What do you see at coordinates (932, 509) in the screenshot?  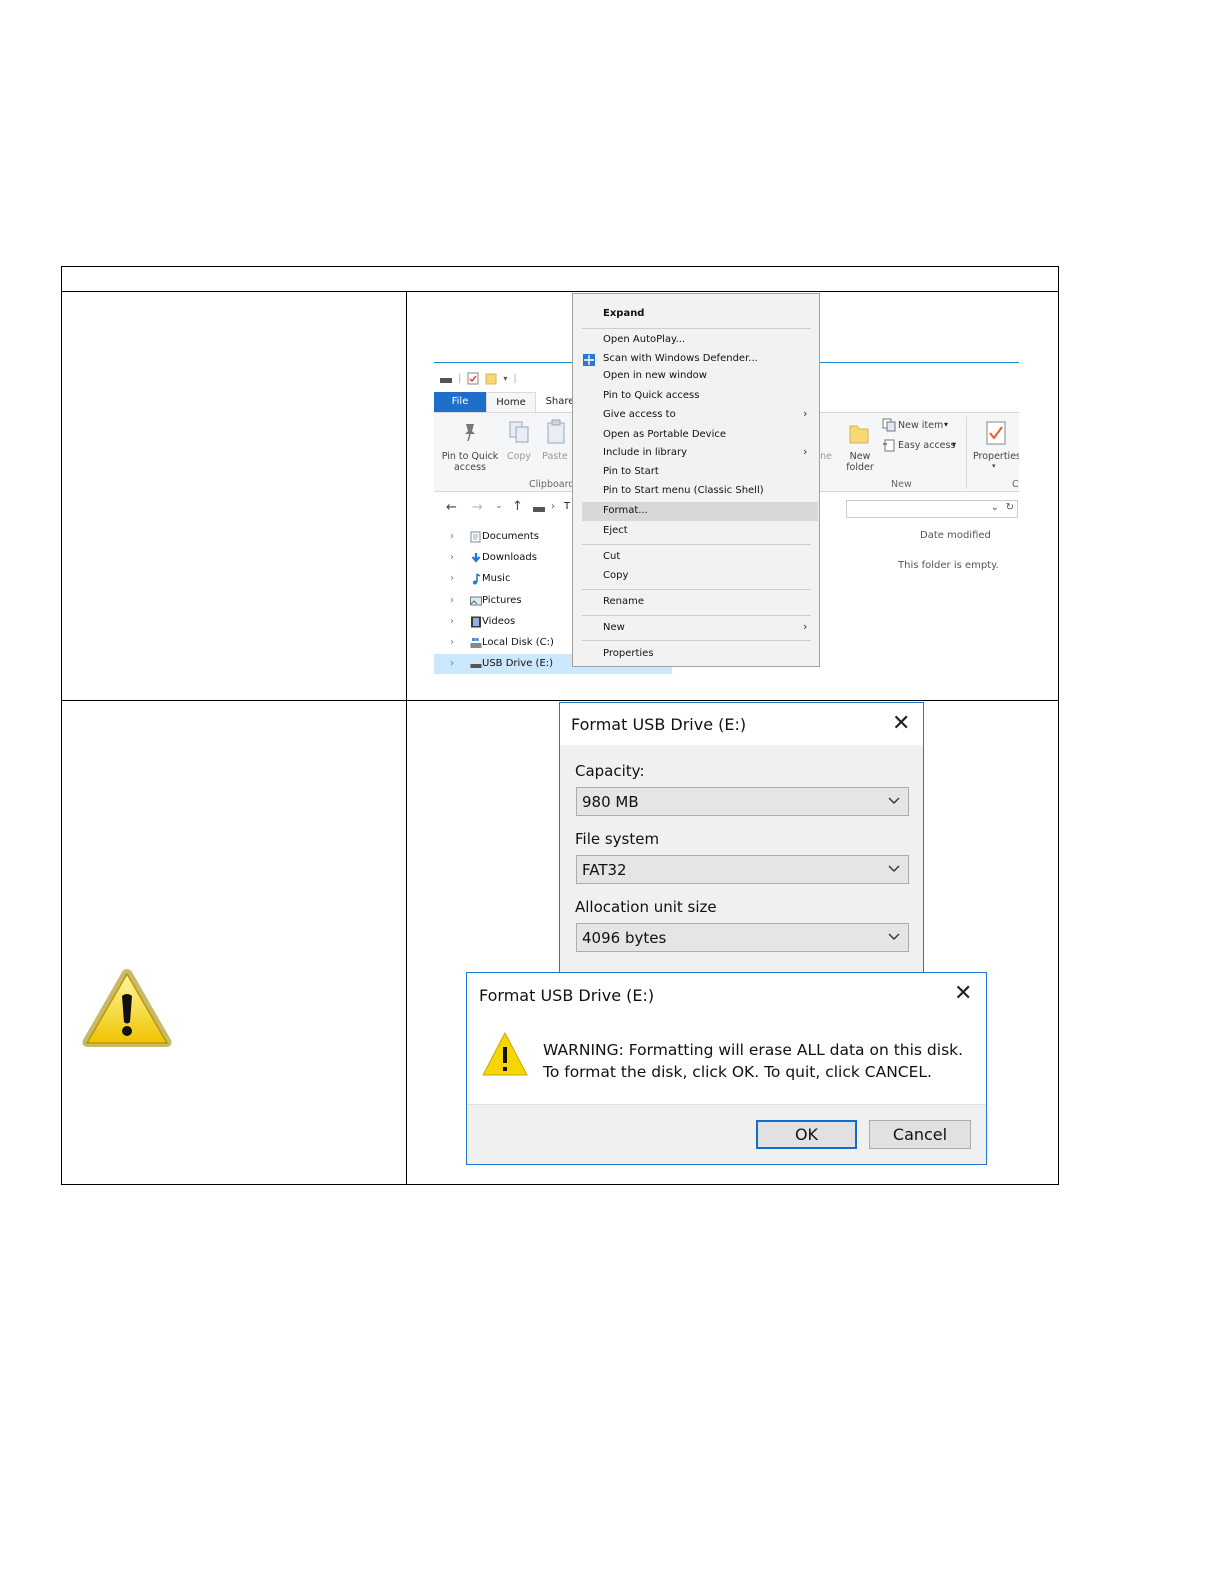 I see `address-box: ⌄ ↻` at bounding box center [932, 509].